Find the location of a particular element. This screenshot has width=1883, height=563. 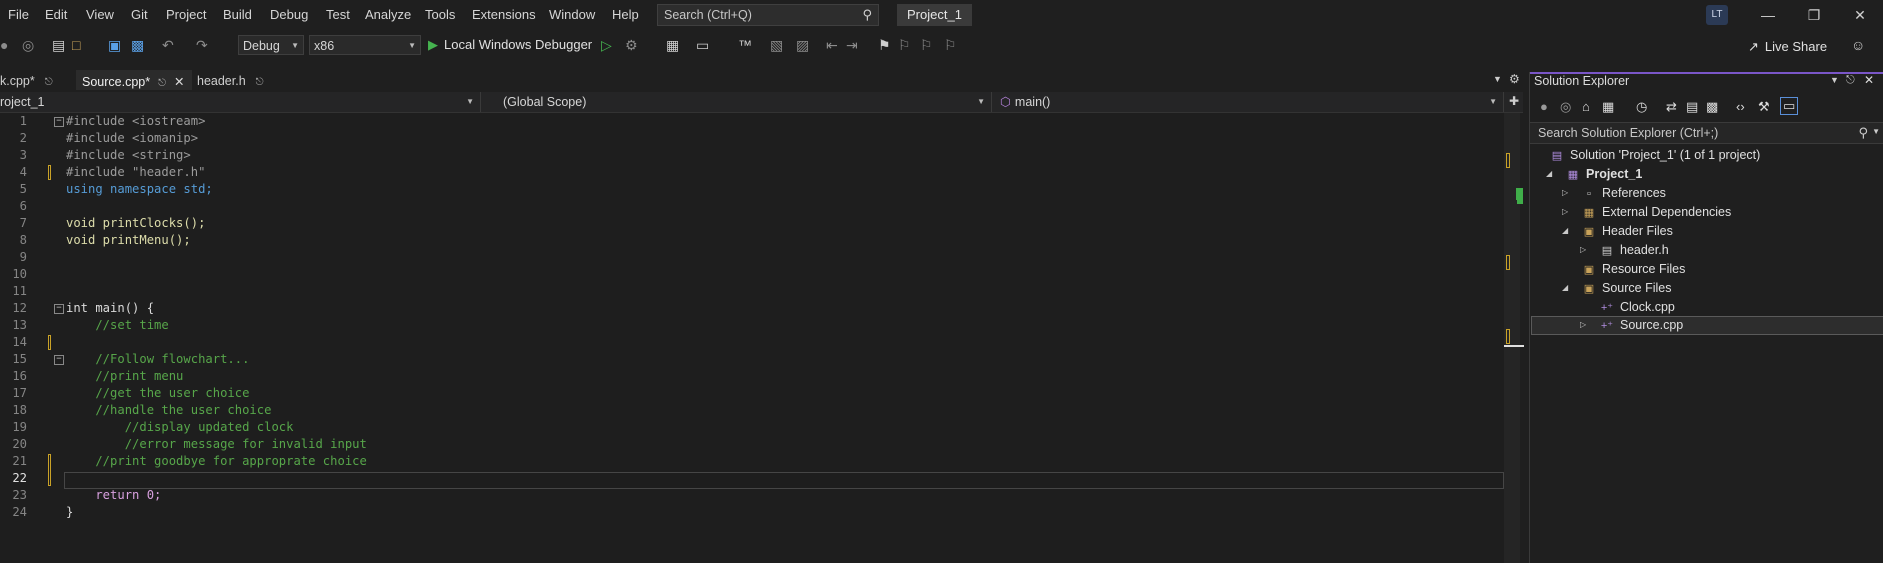

project-dropdown: roject_1 ▼ is located at coordinates (240, 102).